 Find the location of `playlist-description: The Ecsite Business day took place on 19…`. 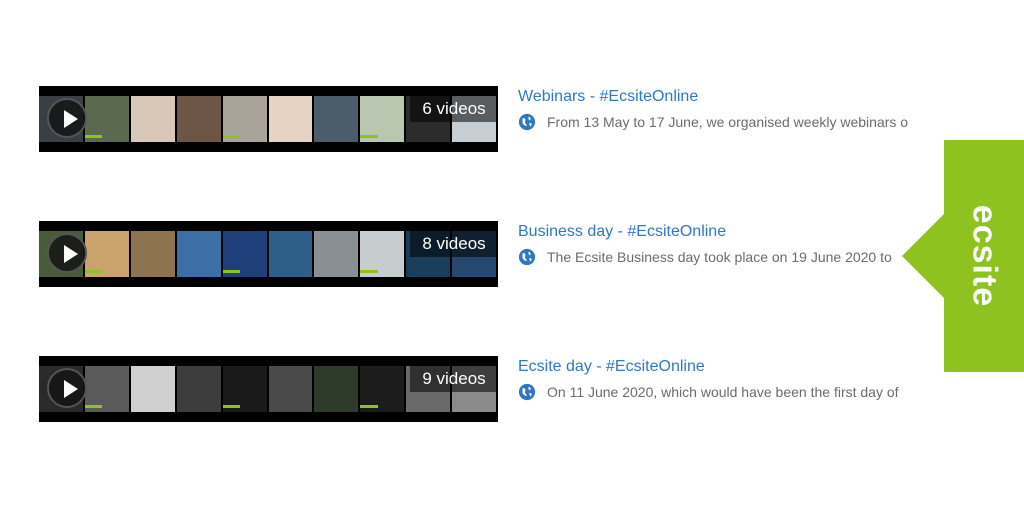

playlist-description: The Ecsite Business day took place on 19… is located at coordinates (719, 257).